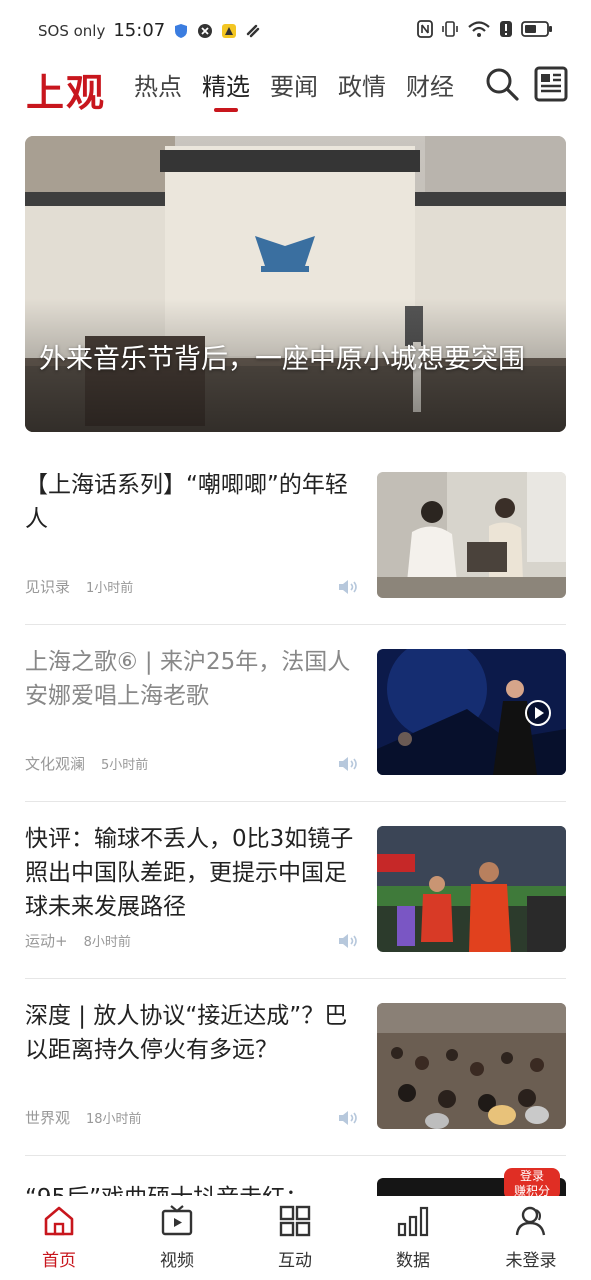 The width and height of the screenshot is (591, 1280). Describe the element at coordinates (72, 30) in the screenshot. I see `carrier-text: SOS only` at that location.